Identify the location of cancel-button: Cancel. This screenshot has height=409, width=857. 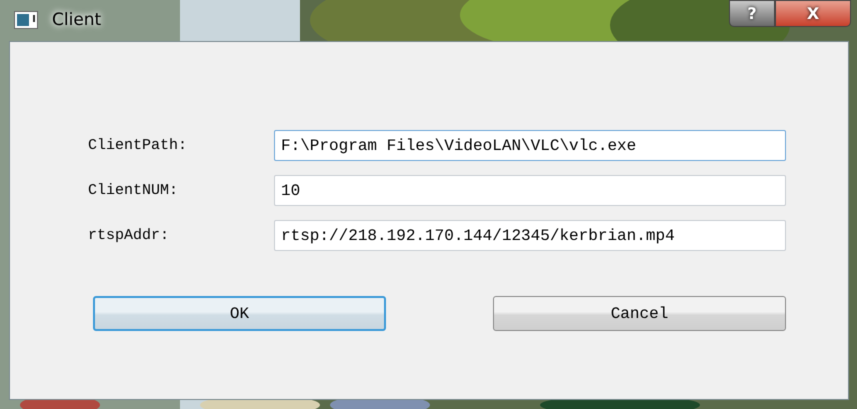
(639, 313).